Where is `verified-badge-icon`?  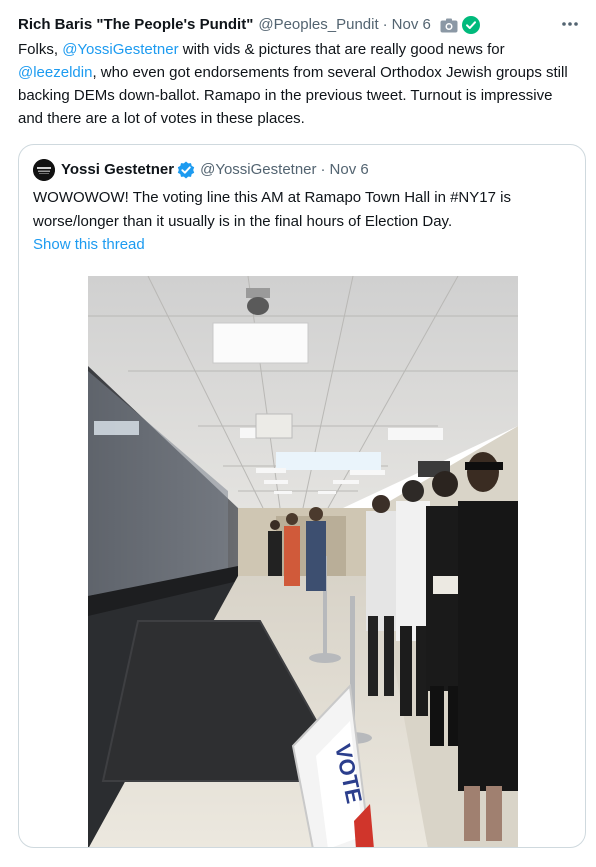 verified-badge-icon is located at coordinates (186, 170).